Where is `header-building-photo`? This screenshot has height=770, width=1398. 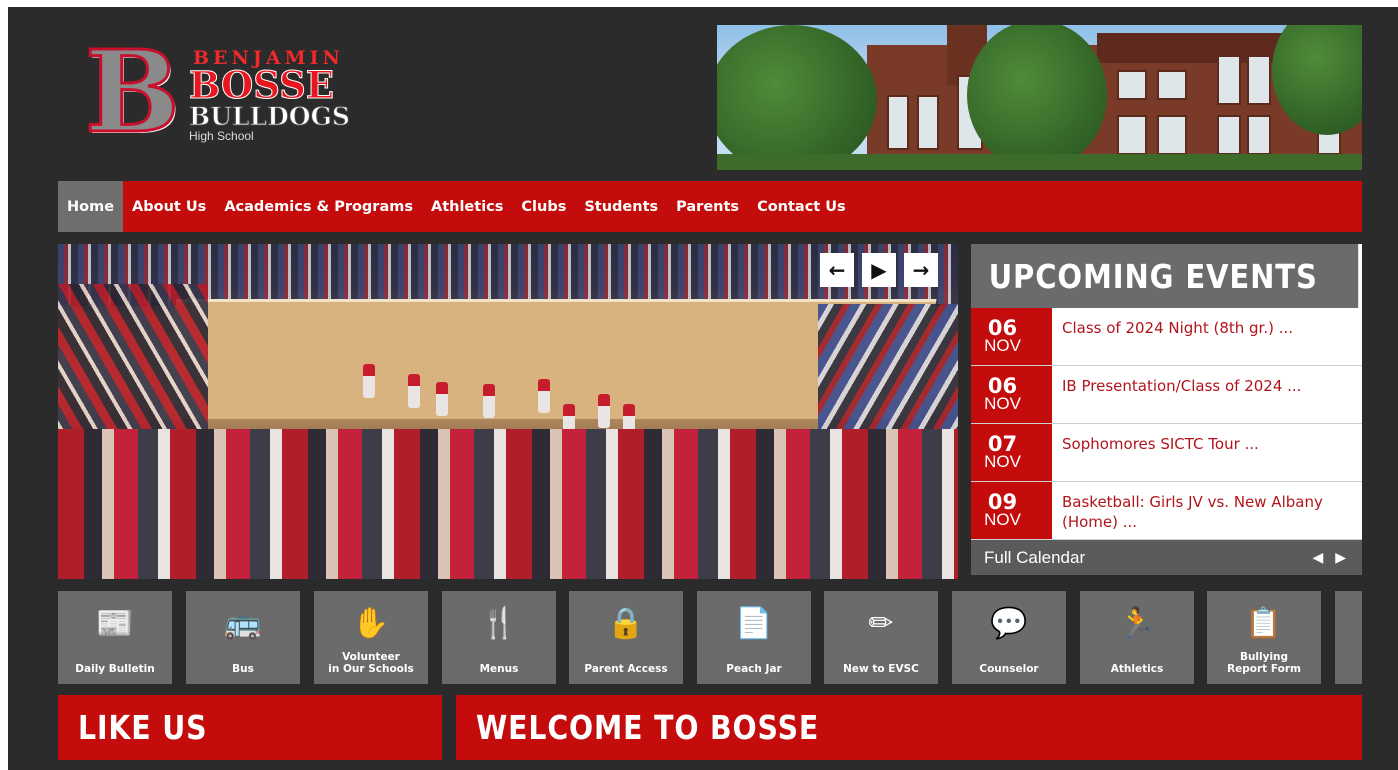 header-building-photo is located at coordinates (1039, 97).